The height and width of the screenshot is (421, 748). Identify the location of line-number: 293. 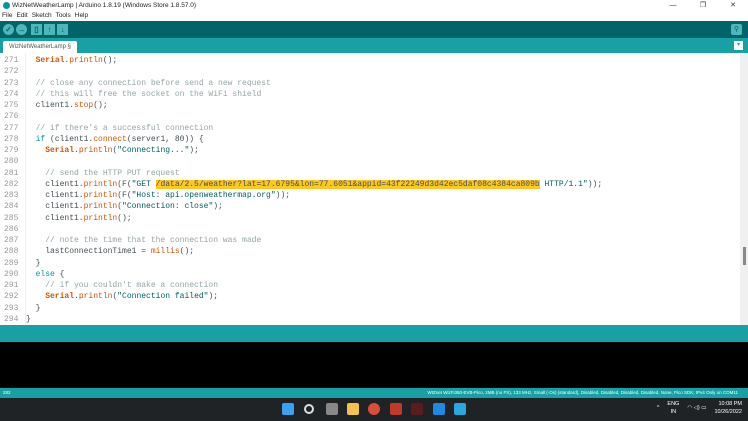
(11, 308).